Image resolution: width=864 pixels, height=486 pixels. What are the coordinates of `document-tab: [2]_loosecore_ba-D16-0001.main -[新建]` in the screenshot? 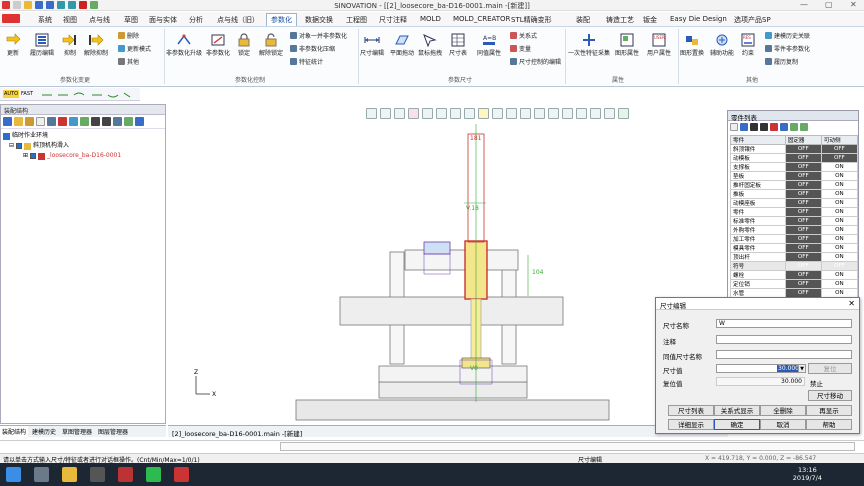 It's located at (448, 431).